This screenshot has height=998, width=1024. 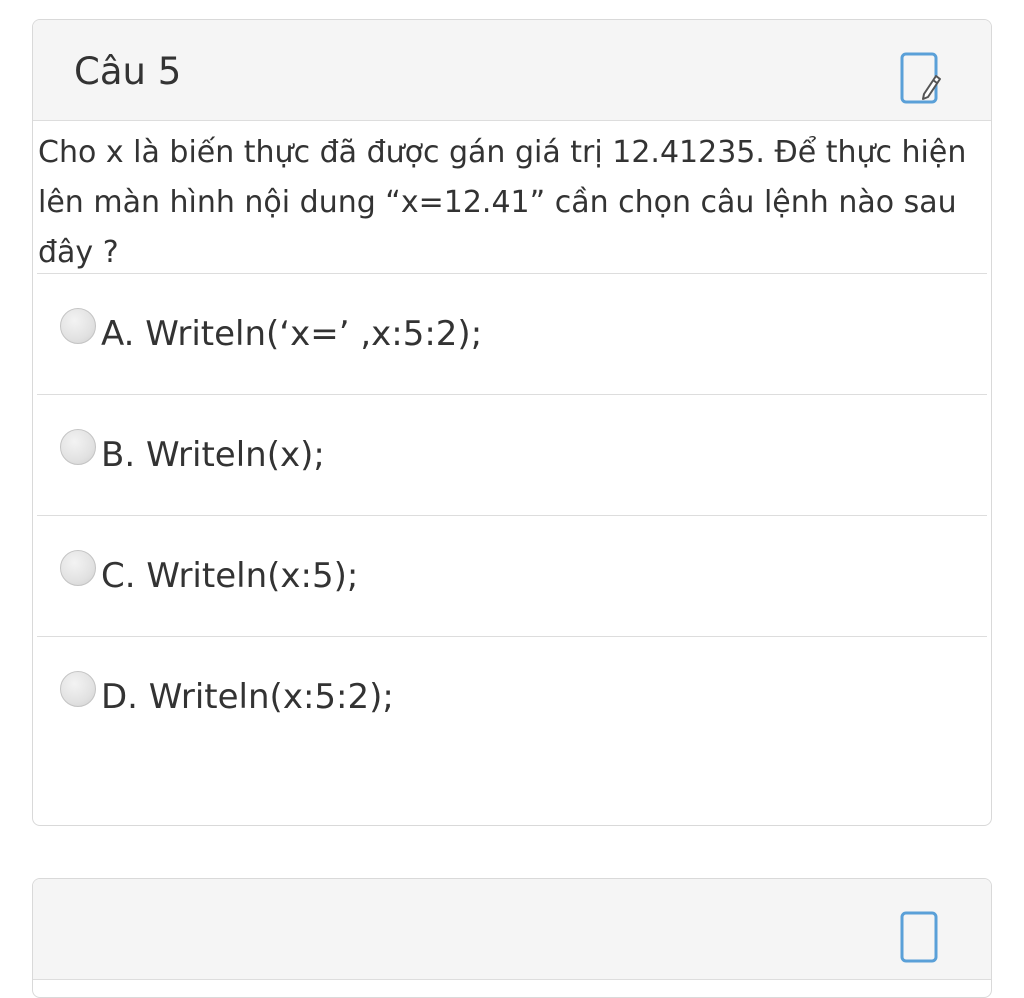 I want to click on question-title: Câu 5, so click(x=128, y=71).